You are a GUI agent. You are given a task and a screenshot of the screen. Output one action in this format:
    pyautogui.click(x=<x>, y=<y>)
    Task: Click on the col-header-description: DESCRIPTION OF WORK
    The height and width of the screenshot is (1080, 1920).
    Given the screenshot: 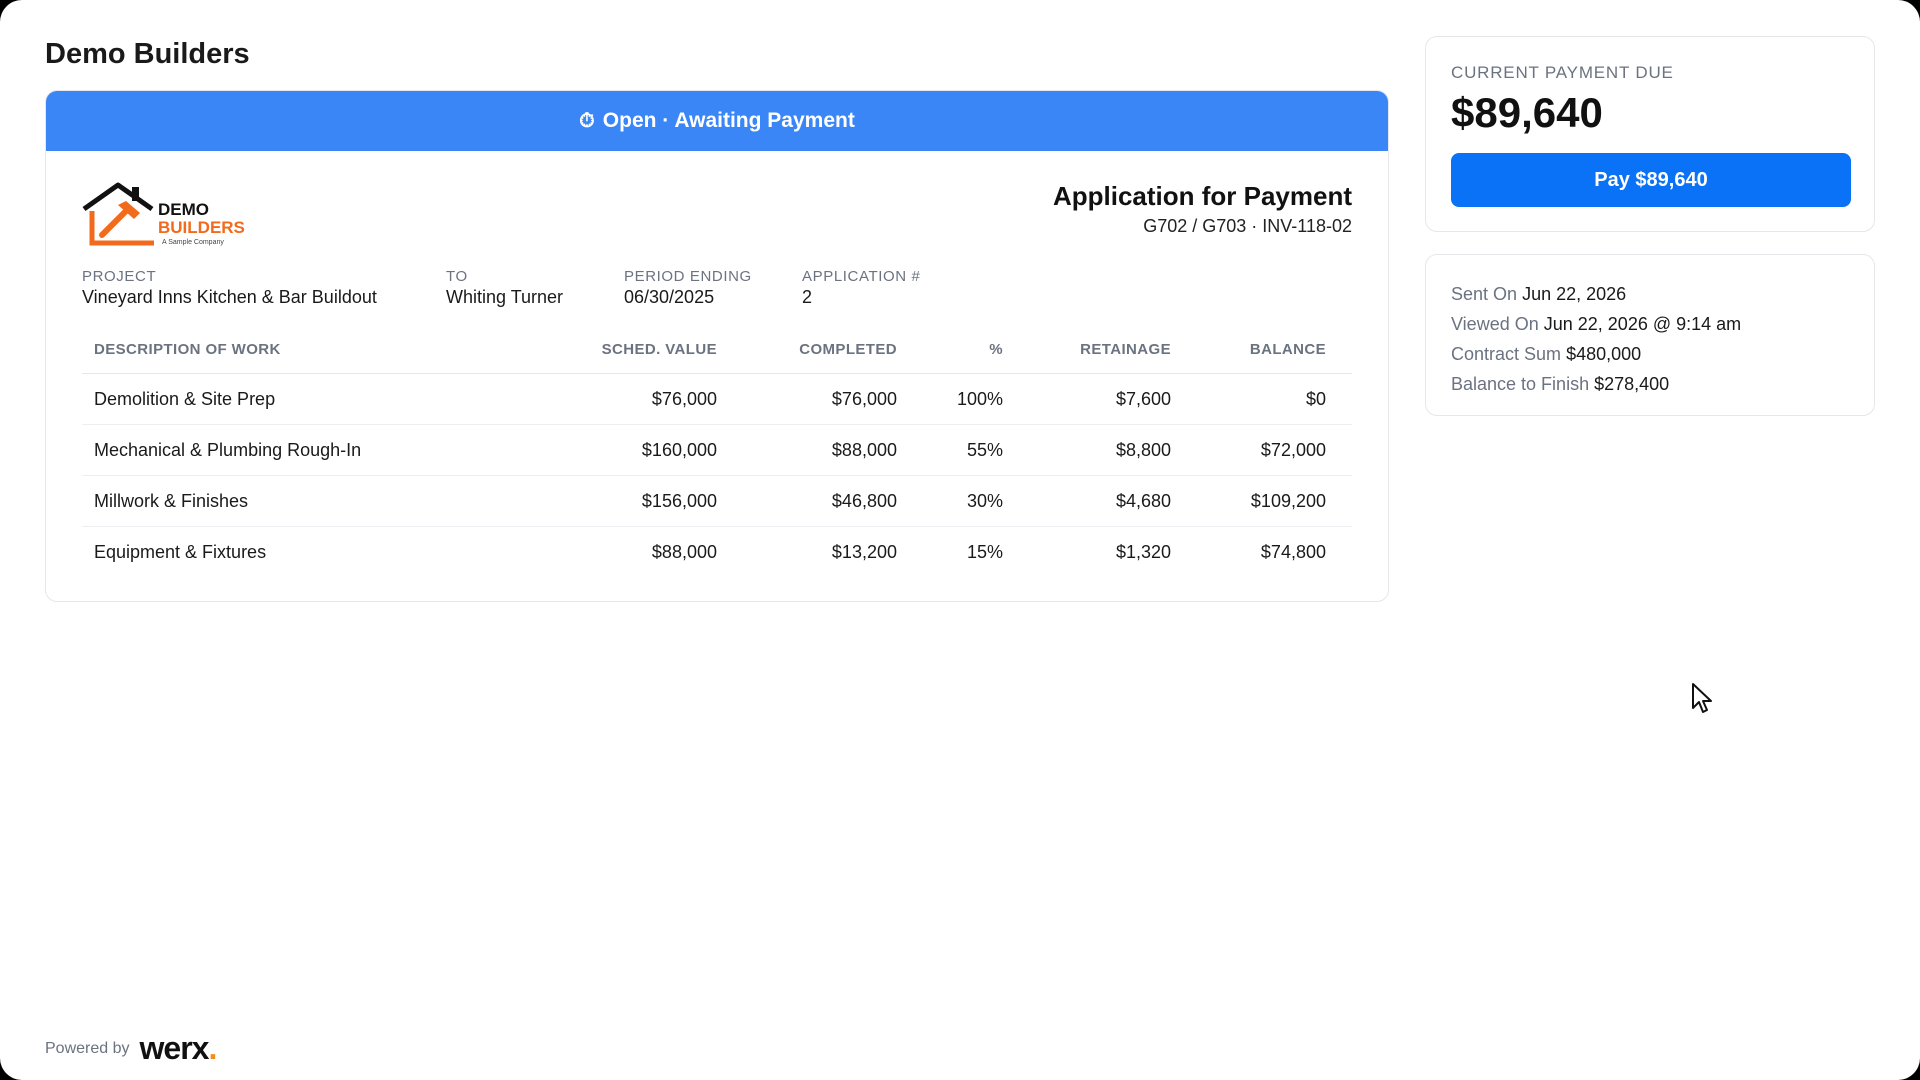 What is the action you would take?
    pyautogui.click(x=187, y=349)
    